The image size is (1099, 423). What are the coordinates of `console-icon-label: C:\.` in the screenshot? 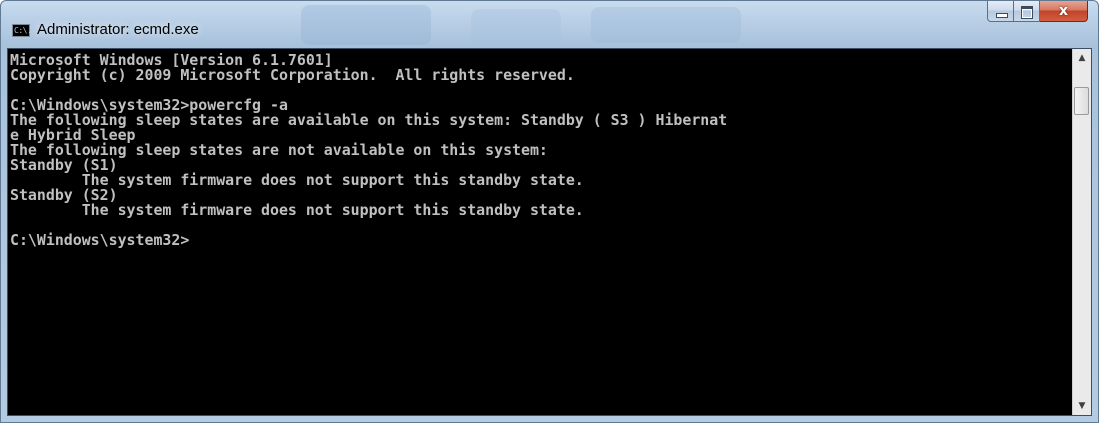 It's located at (23, 30).